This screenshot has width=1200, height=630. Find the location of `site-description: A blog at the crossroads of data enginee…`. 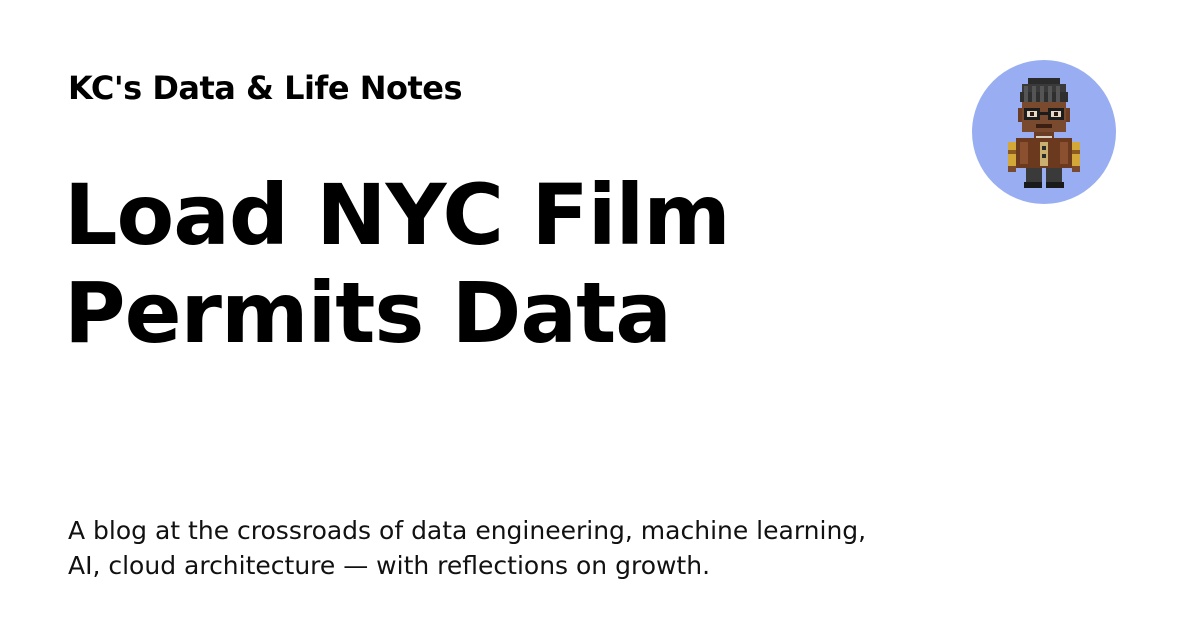

site-description: A blog at the crossroads of data enginee… is located at coordinates (498, 548).